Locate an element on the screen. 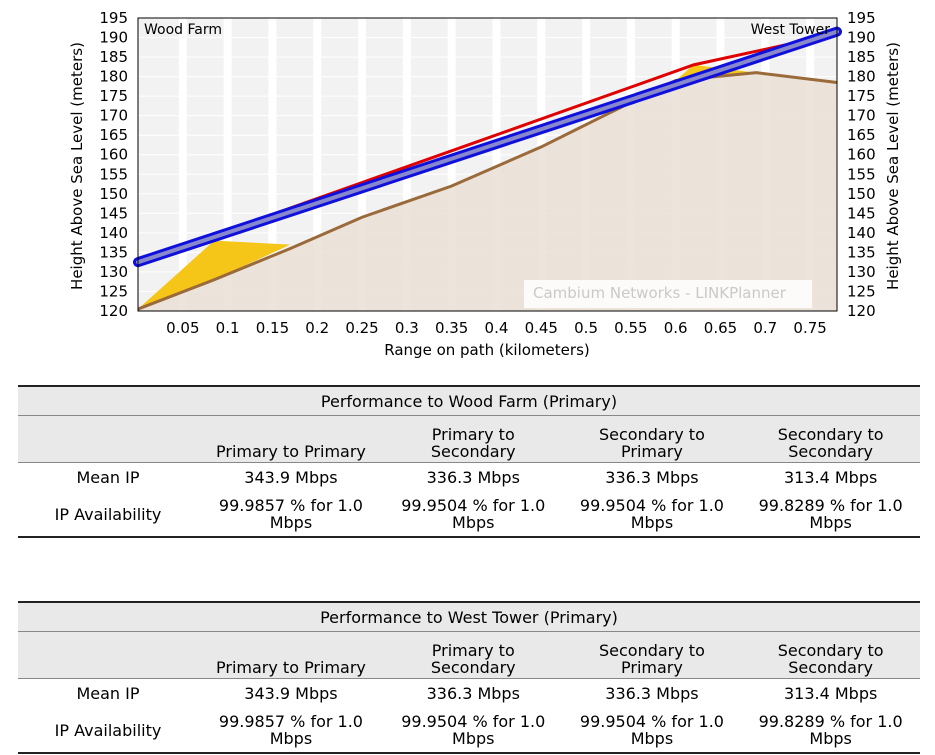  x-tick-label: 0.4 is located at coordinates (497, 328).